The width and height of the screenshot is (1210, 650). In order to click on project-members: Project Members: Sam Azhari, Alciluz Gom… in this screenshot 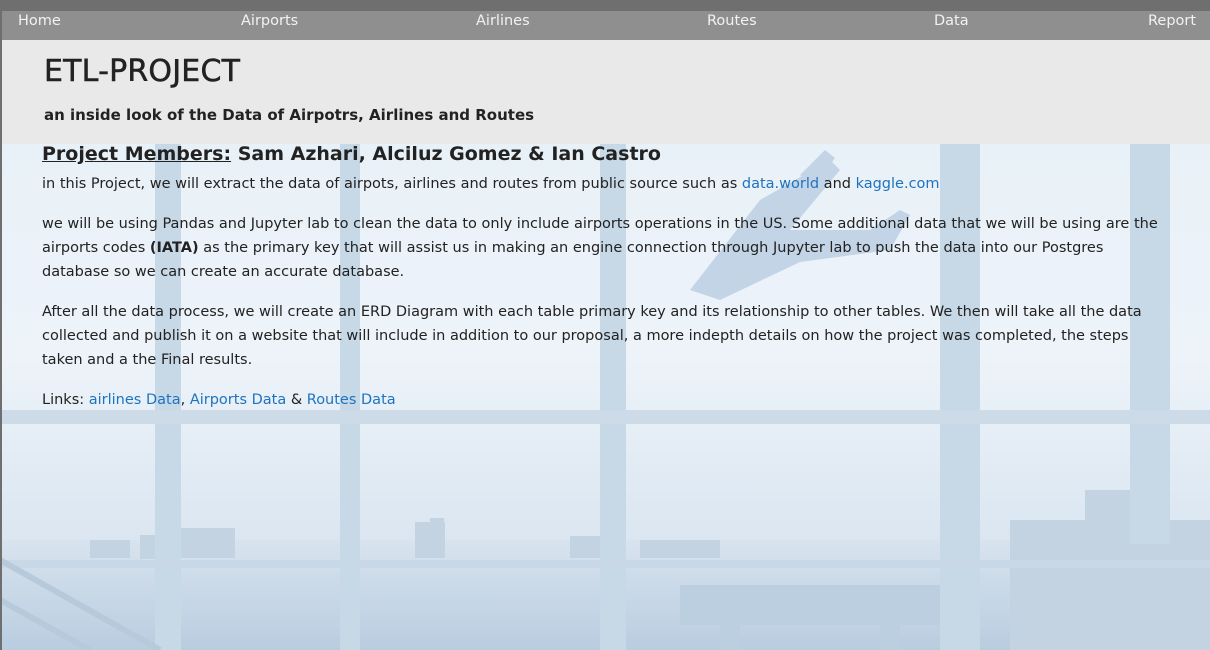, I will do `click(607, 156)`.